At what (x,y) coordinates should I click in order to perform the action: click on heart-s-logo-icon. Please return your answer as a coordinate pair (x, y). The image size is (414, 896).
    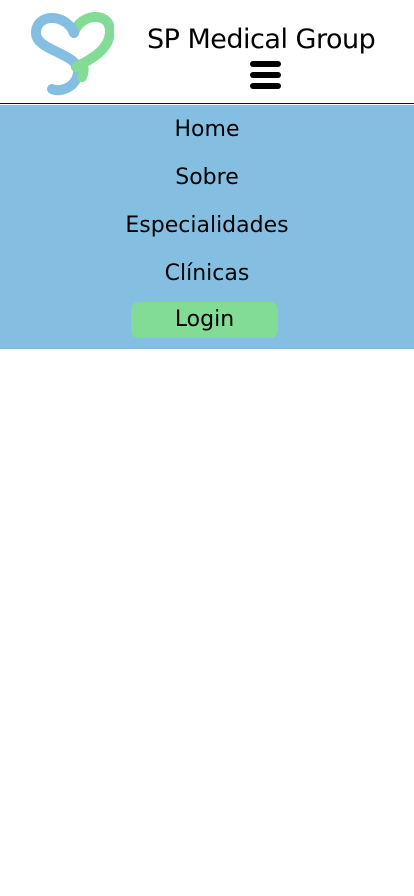
    Looking at the image, I should click on (72, 52).